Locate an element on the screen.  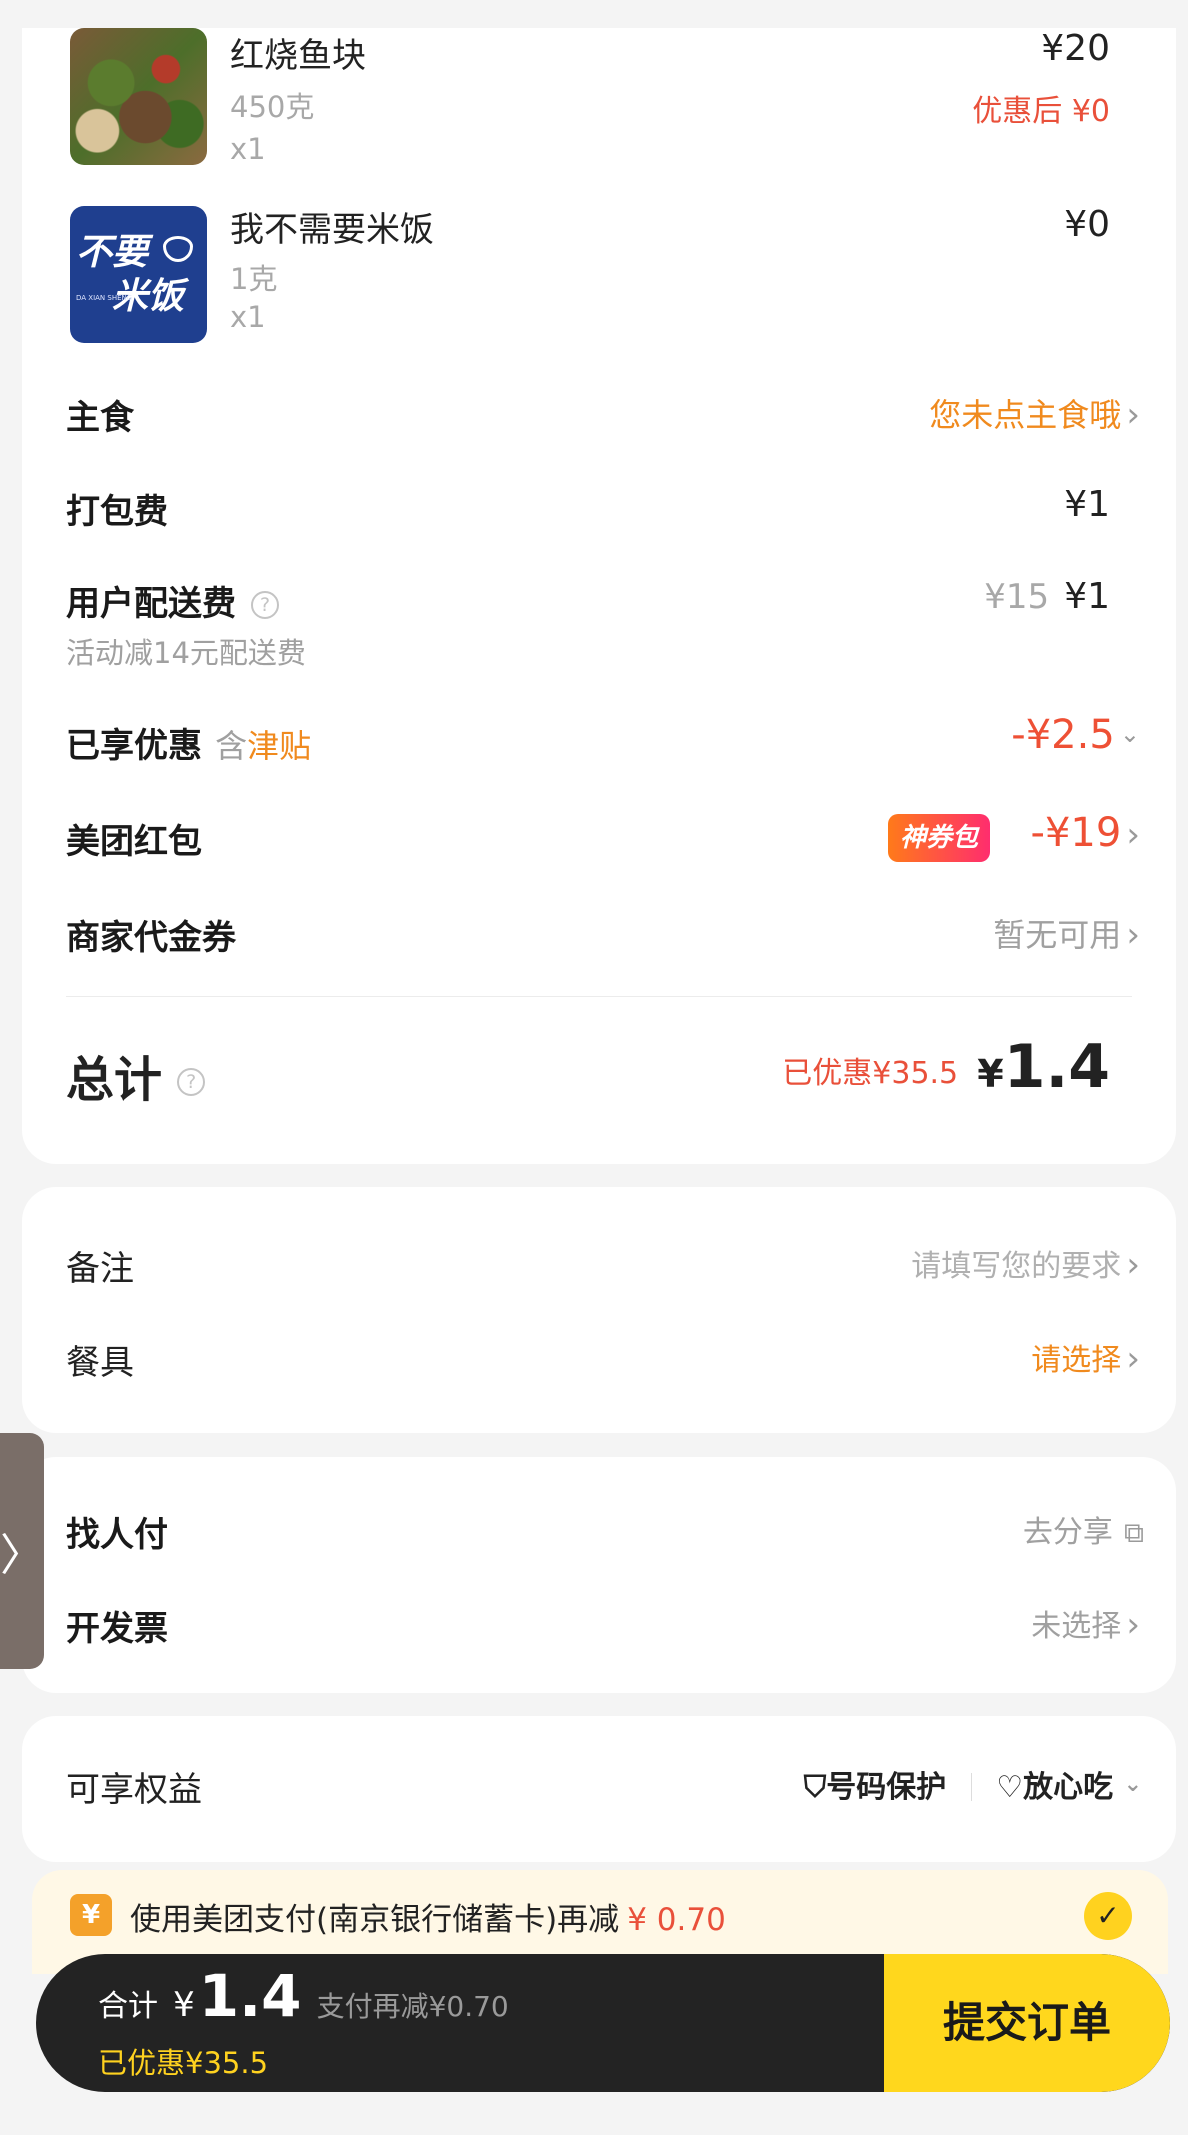
staple-value: 您未点主食哦 is located at coordinates (1025, 415).